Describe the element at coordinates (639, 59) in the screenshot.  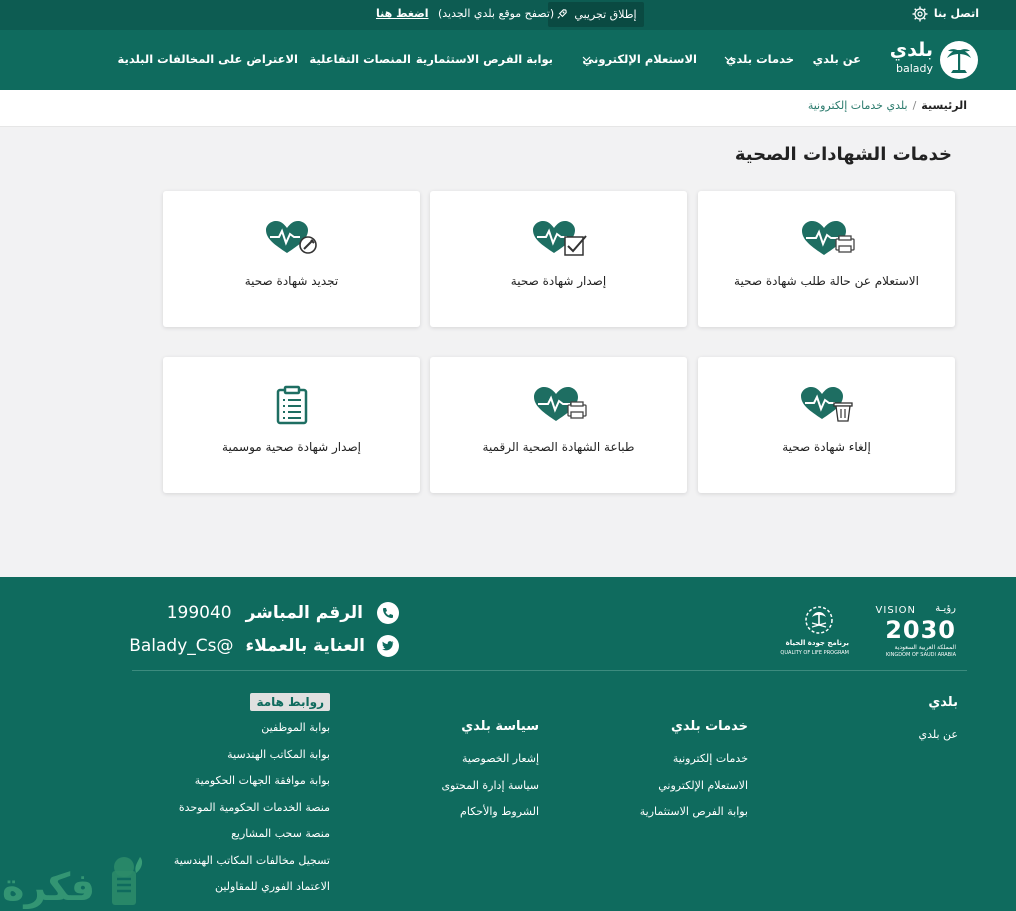
I see `nav-inquiry: الاستعلام الإلكتروني` at that location.